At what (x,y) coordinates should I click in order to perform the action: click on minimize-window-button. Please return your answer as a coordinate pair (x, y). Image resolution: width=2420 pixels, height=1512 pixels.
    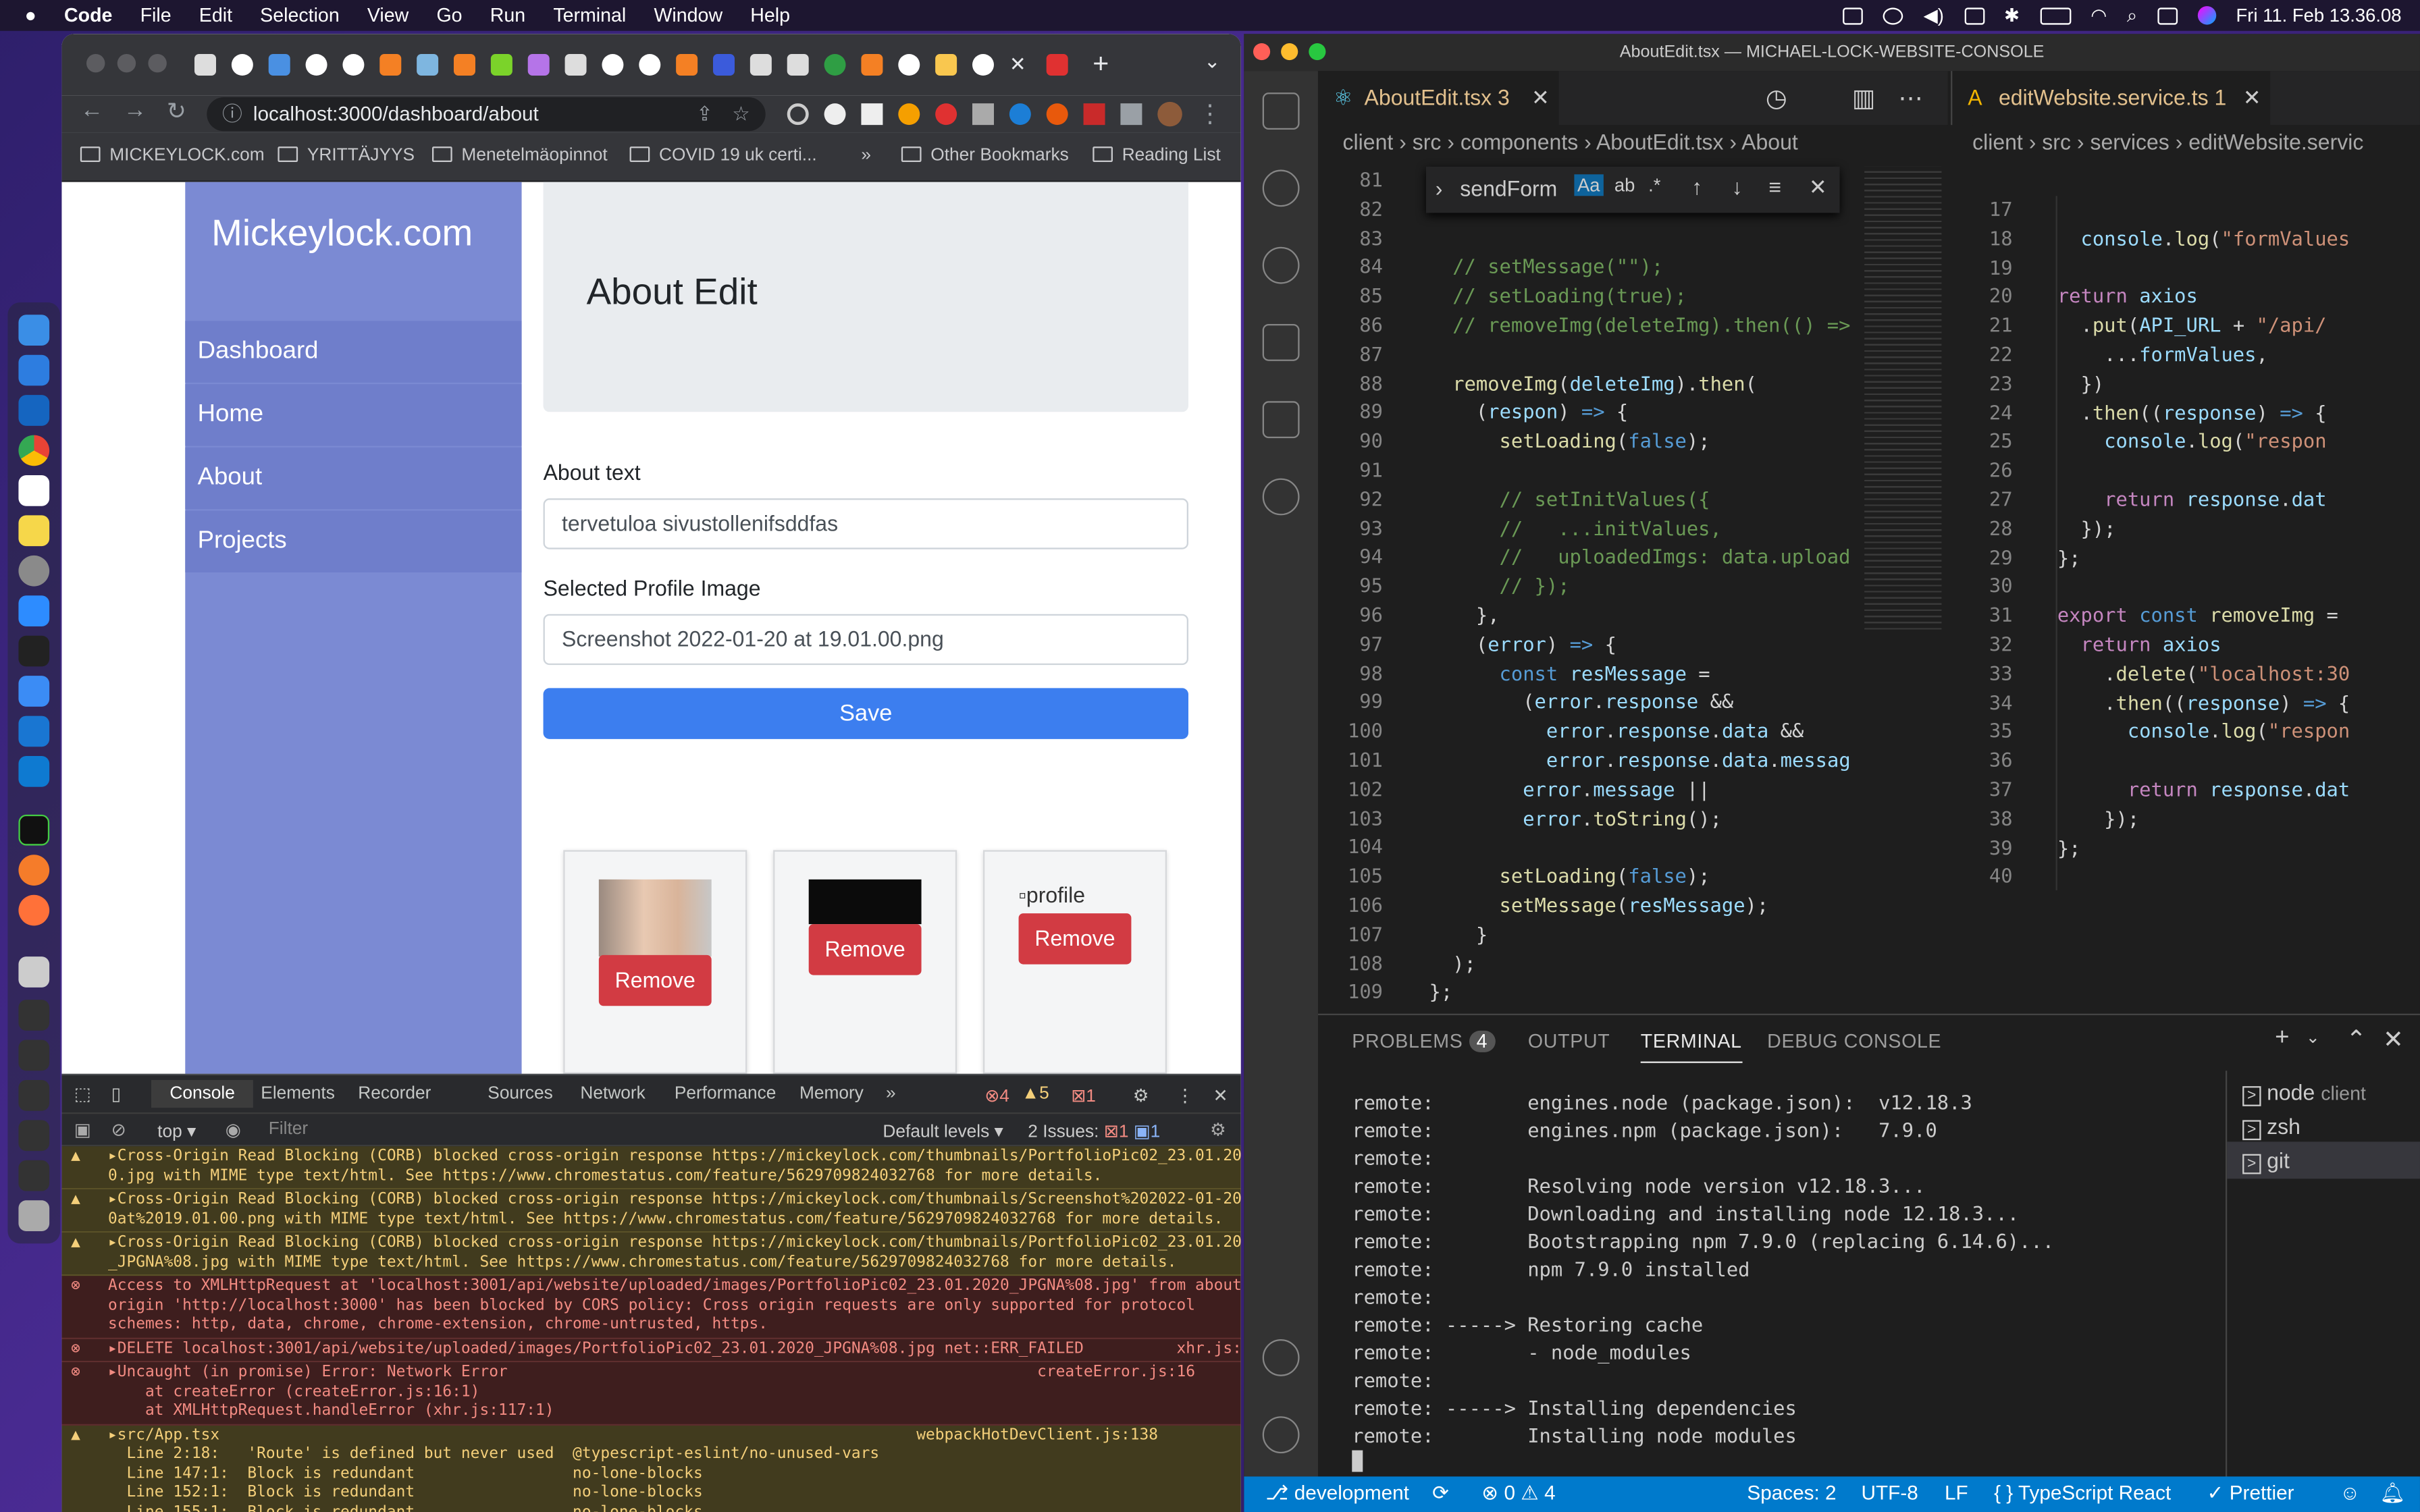
    Looking at the image, I should click on (1289, 52).